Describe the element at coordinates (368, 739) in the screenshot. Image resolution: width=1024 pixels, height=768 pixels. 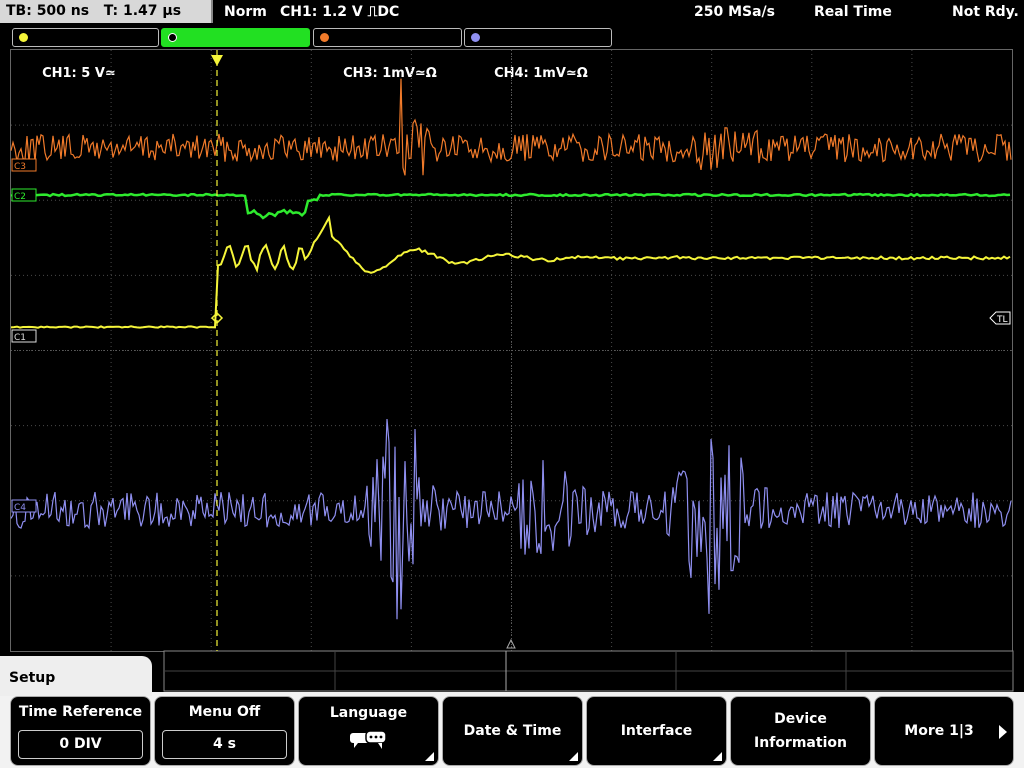
I see `speech-bubble-icon` at that location.